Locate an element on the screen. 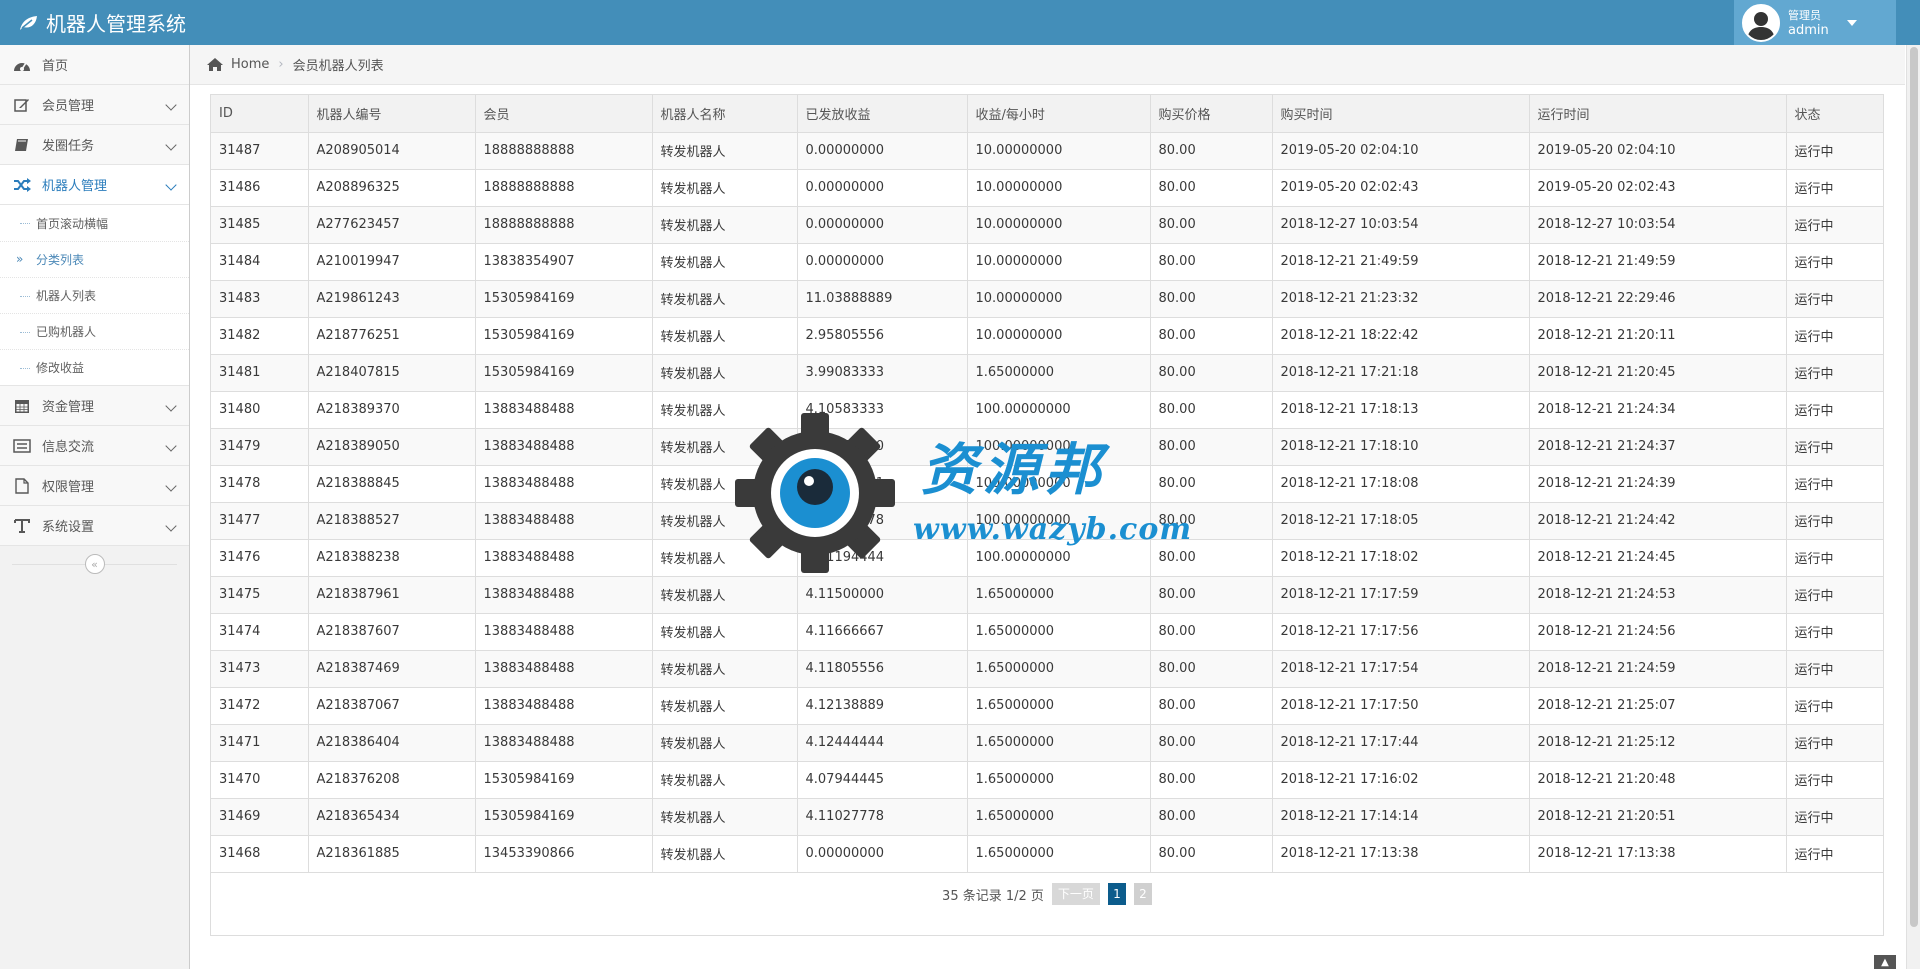 The image size is (1920, 969). submenu-item-label: 分类列表 is located at coordinates (60, 260).